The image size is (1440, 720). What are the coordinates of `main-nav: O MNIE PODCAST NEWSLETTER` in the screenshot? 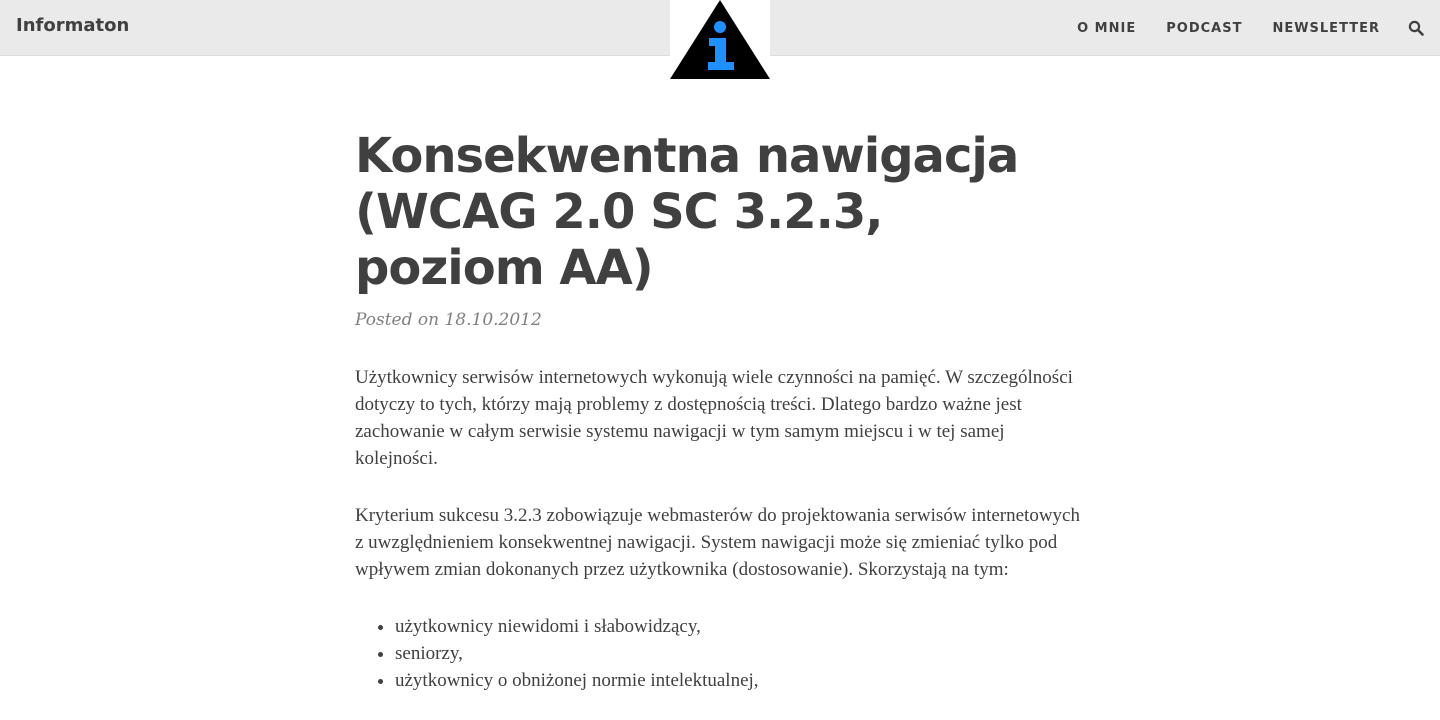 It's located at (1243, 28).